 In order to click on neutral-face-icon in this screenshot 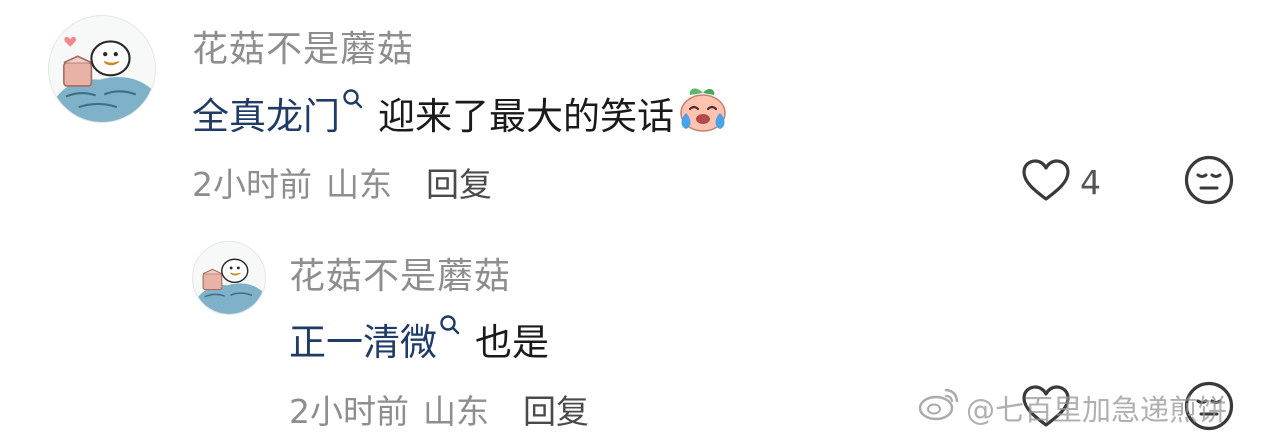, I will do `click(1209, 180)`.